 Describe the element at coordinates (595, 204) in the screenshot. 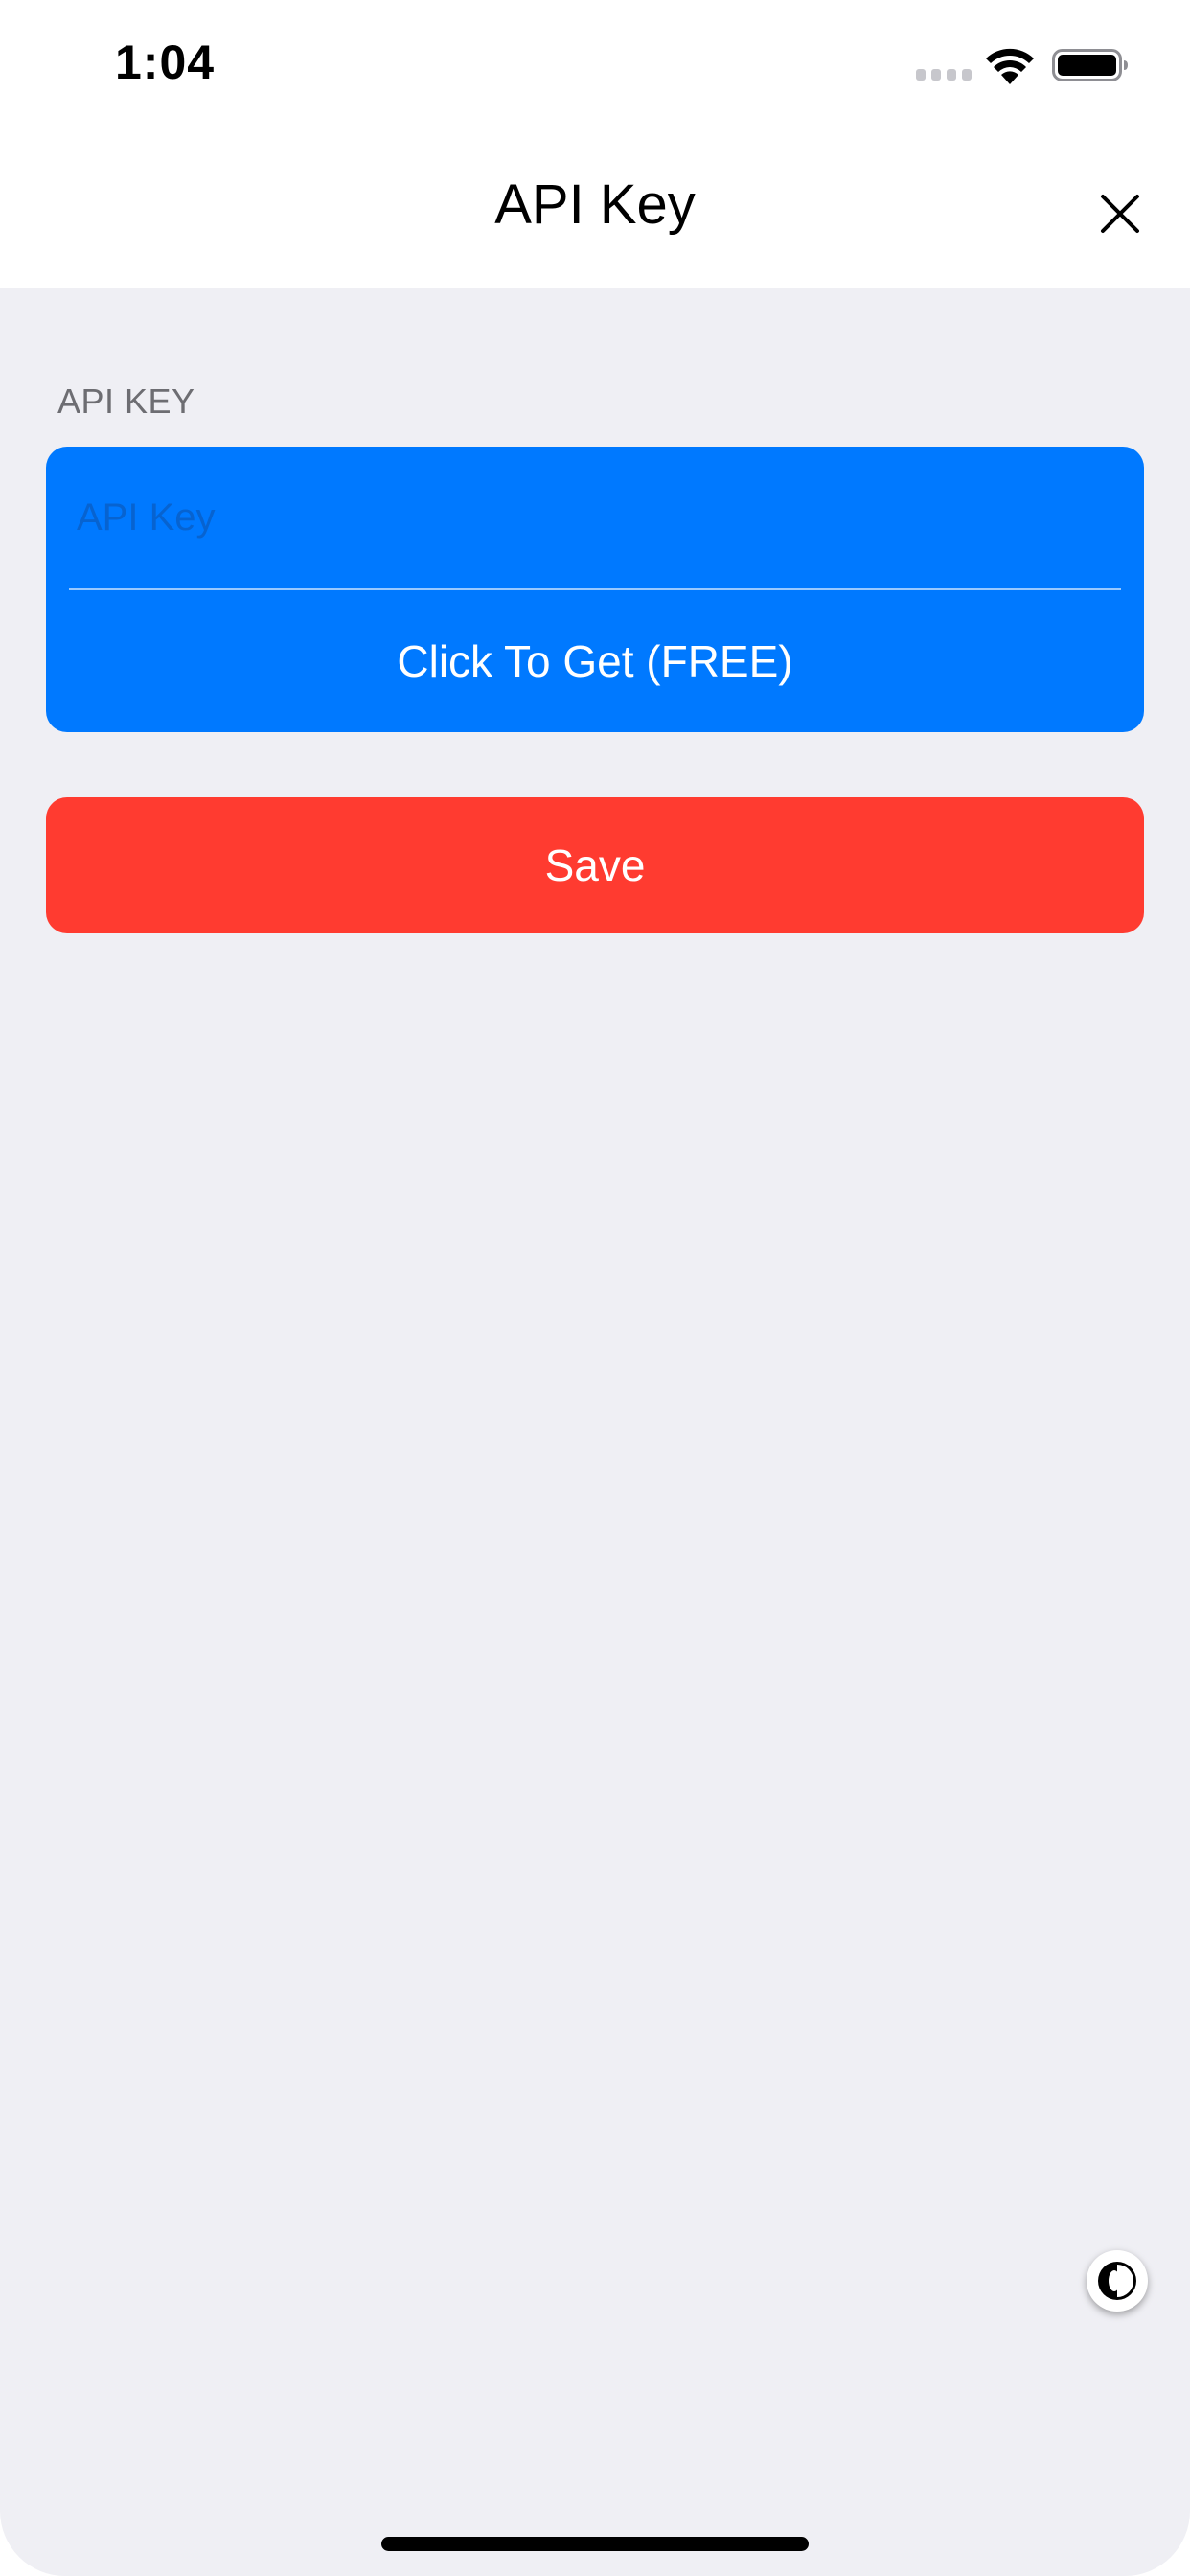

I see `page-title: API Key` at that location.